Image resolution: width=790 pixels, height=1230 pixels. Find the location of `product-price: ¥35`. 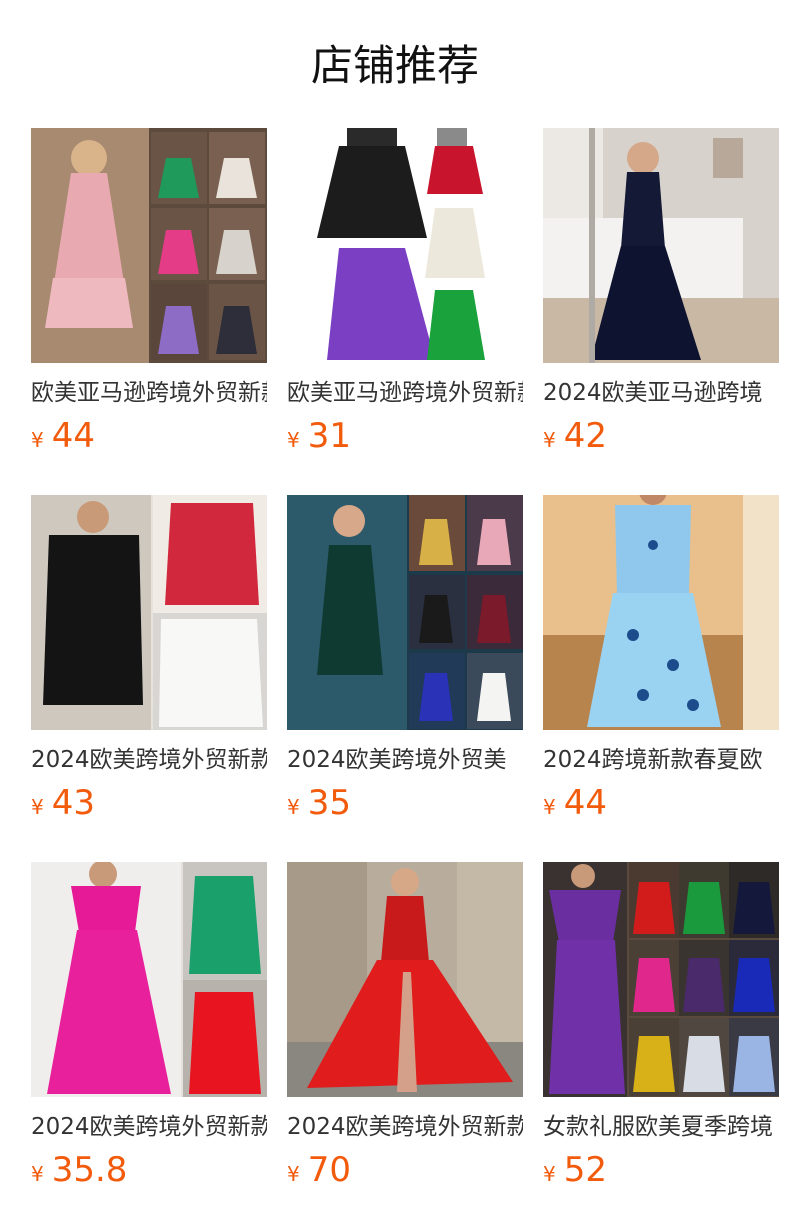

product-price: ¥35 is located at coordinates (319, 803).